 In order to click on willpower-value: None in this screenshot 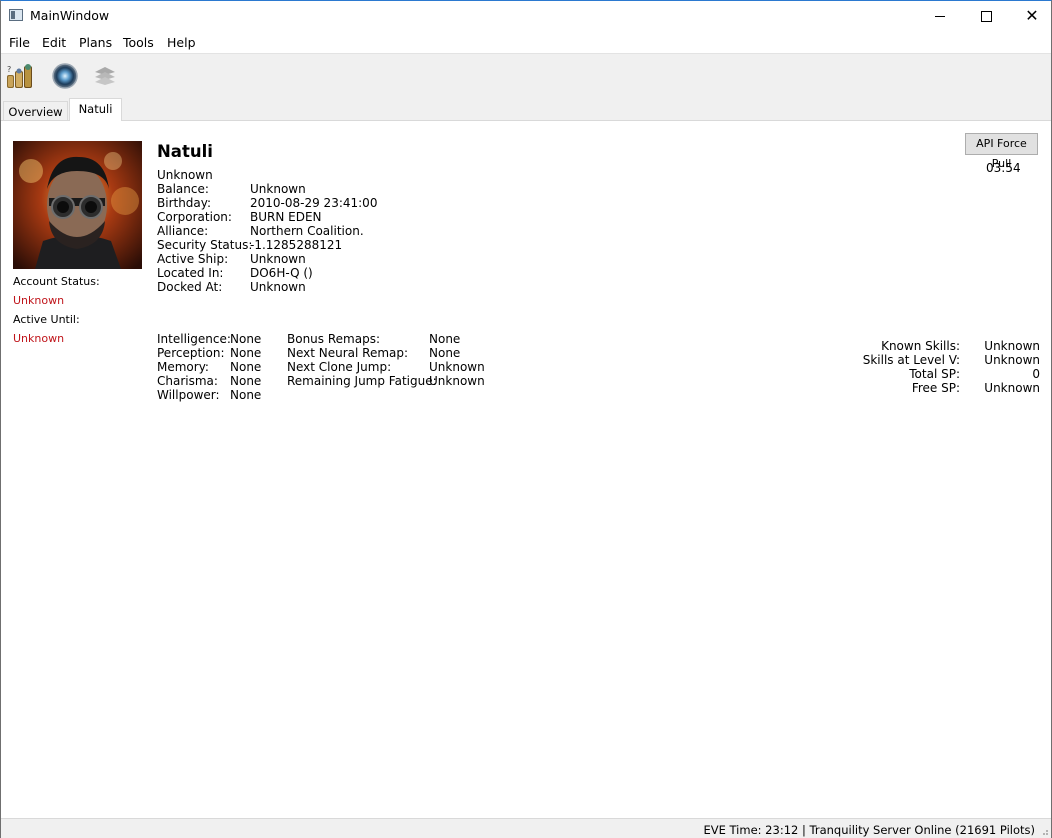, I will do `click(246, 395)`.